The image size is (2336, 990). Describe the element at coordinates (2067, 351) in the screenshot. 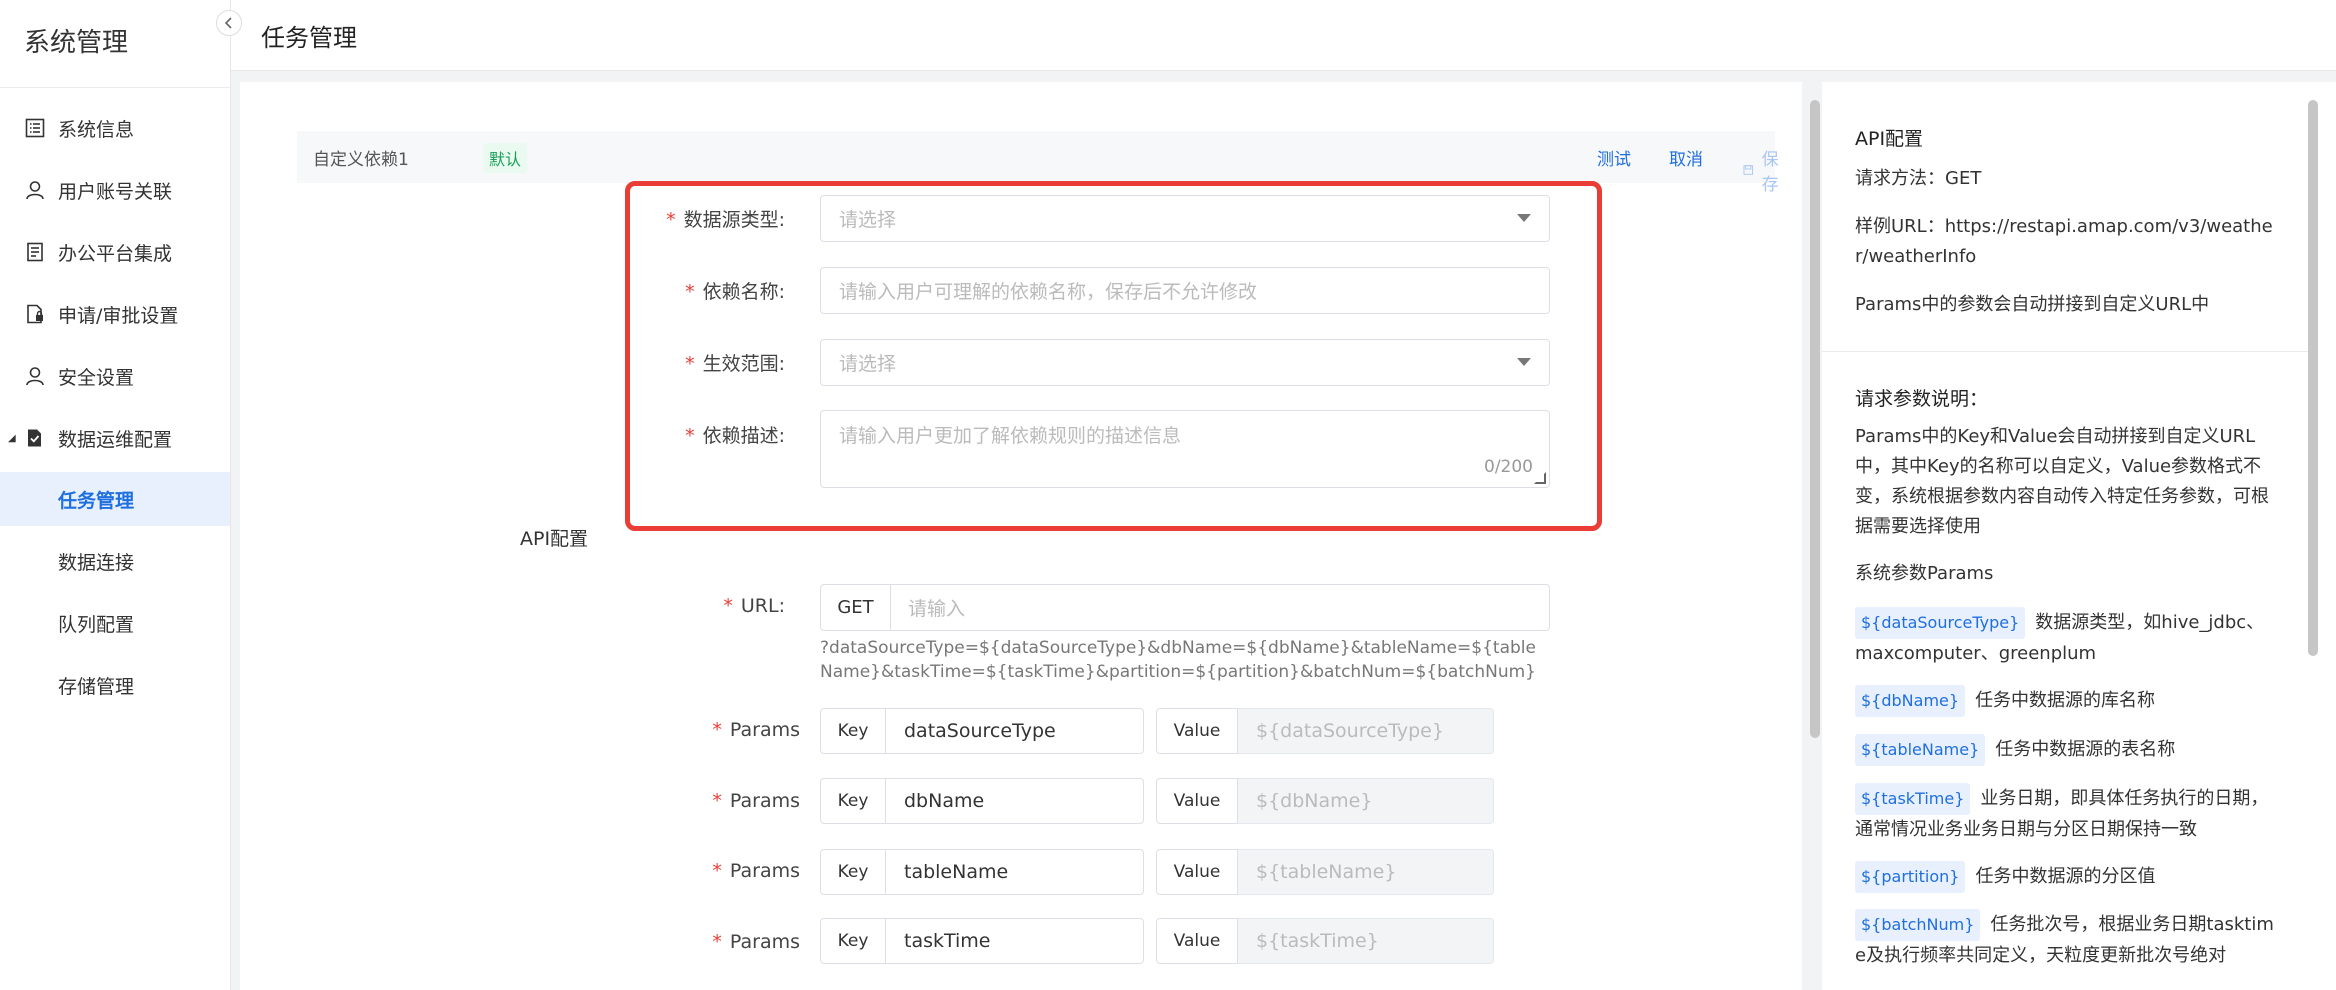

I see `divider` at that location.